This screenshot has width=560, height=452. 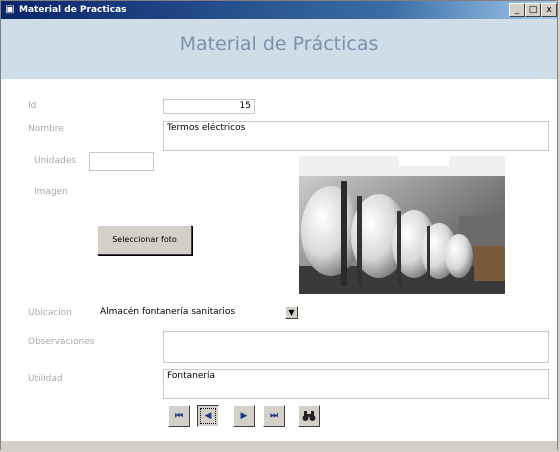 I want to click on close-button: x, so click(x=549, y=10).